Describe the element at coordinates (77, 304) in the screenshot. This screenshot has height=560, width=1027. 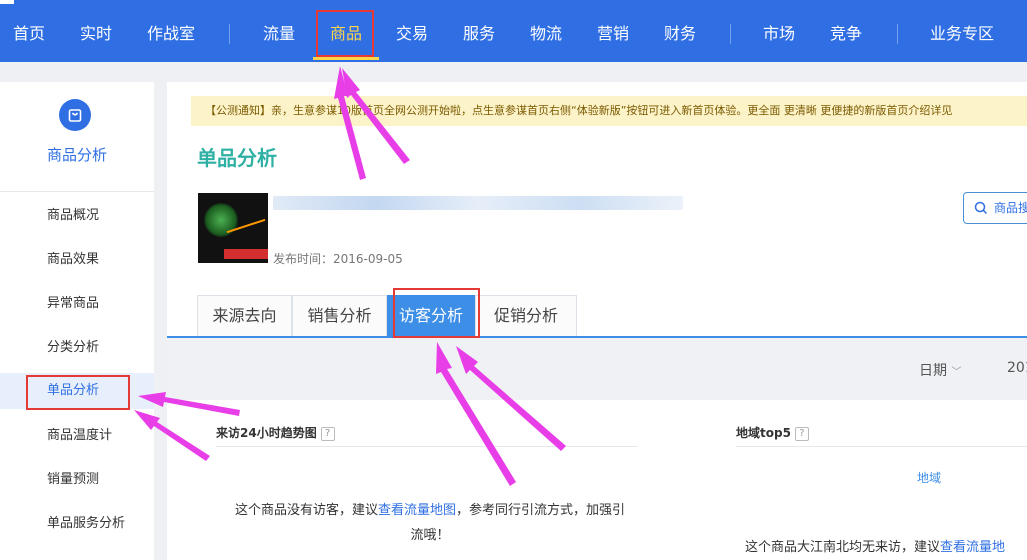
I see `sidebar-item-abnormal-products: 异常商品` at that location.